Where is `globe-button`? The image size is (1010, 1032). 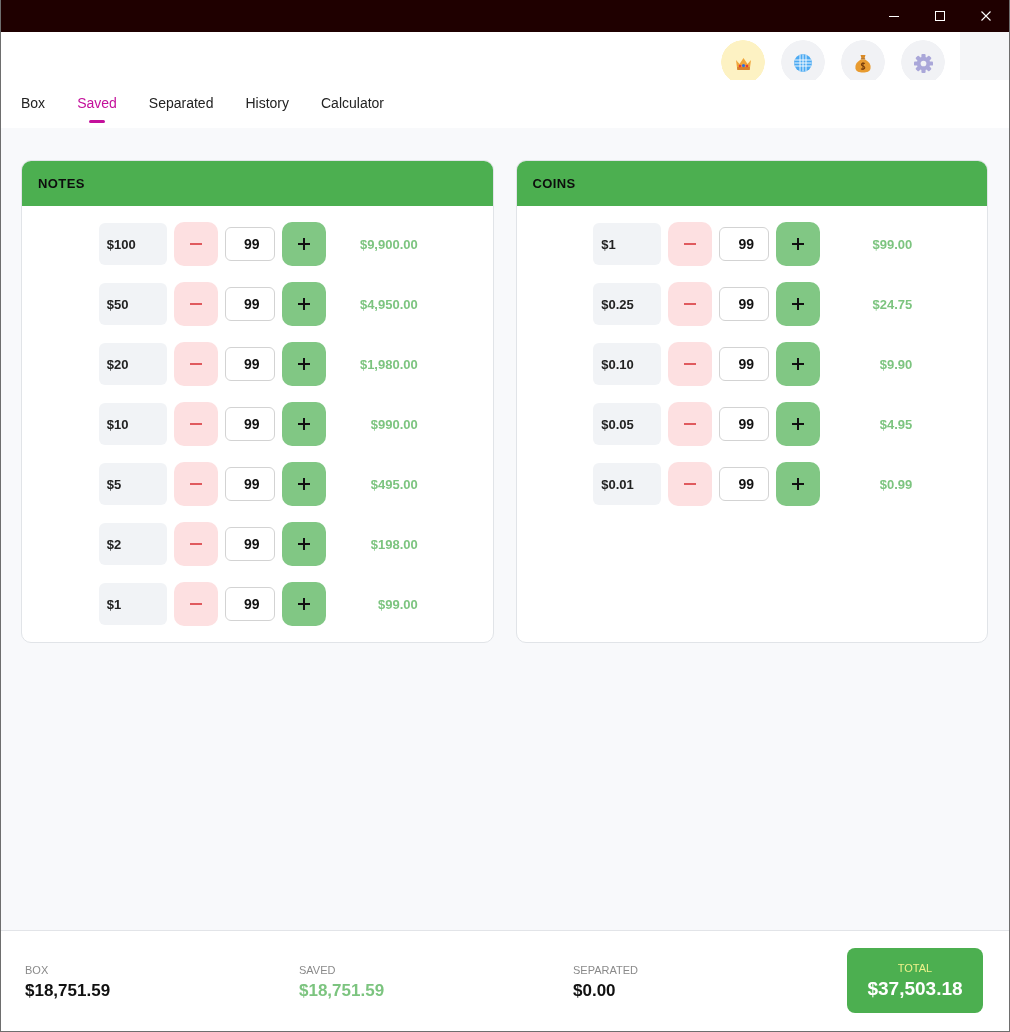
globe-button is located at coordinates (803, 60).